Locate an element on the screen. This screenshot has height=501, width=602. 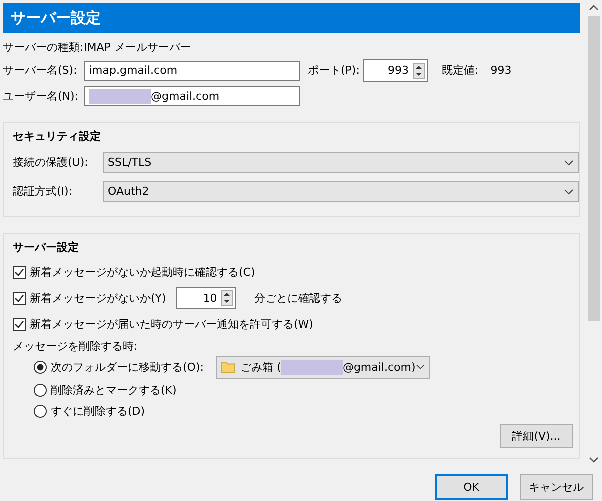
radio-label: 次のフォルダーに移動する(O): is located at coordinates (127, 367).